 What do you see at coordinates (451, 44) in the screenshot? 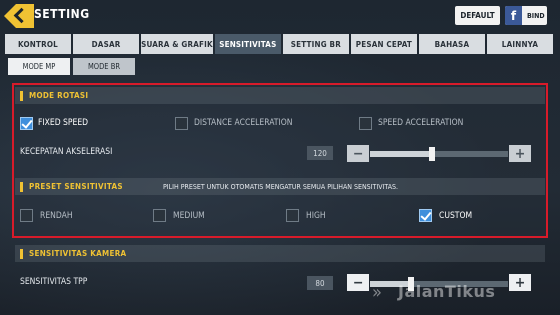
I see `tab-bahasa: BAHASA` at bounding box center [451, 44].